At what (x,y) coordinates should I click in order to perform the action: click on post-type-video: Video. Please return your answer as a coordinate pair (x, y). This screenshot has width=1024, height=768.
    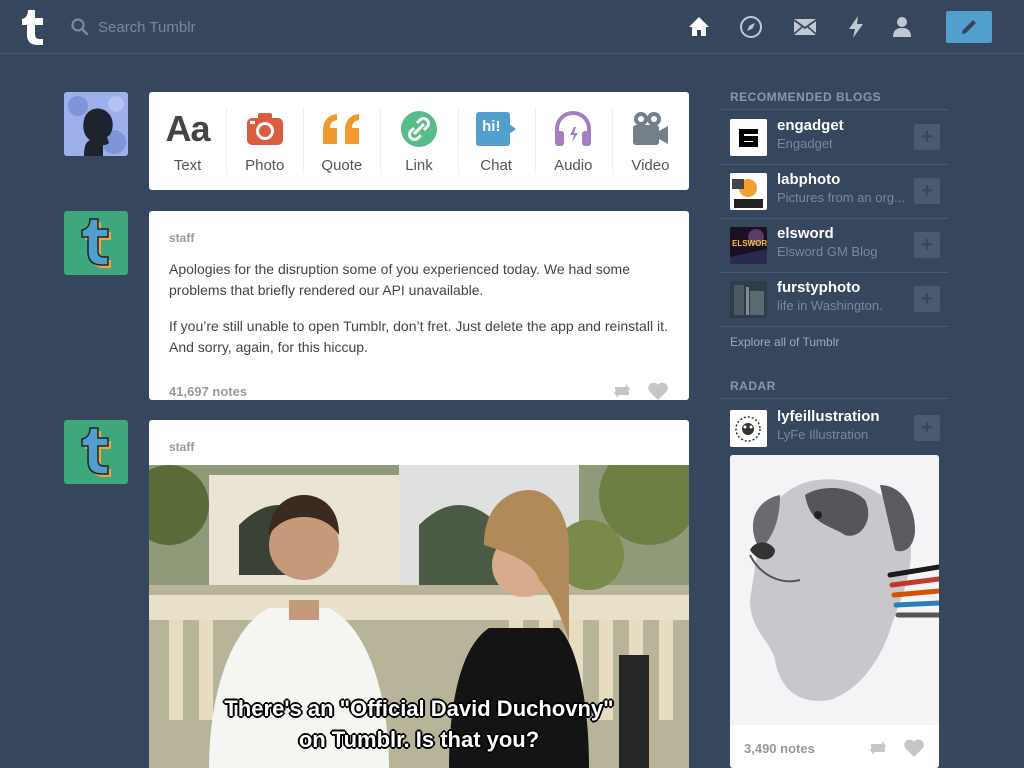
    Looking at the image, I should click on (650, 141).